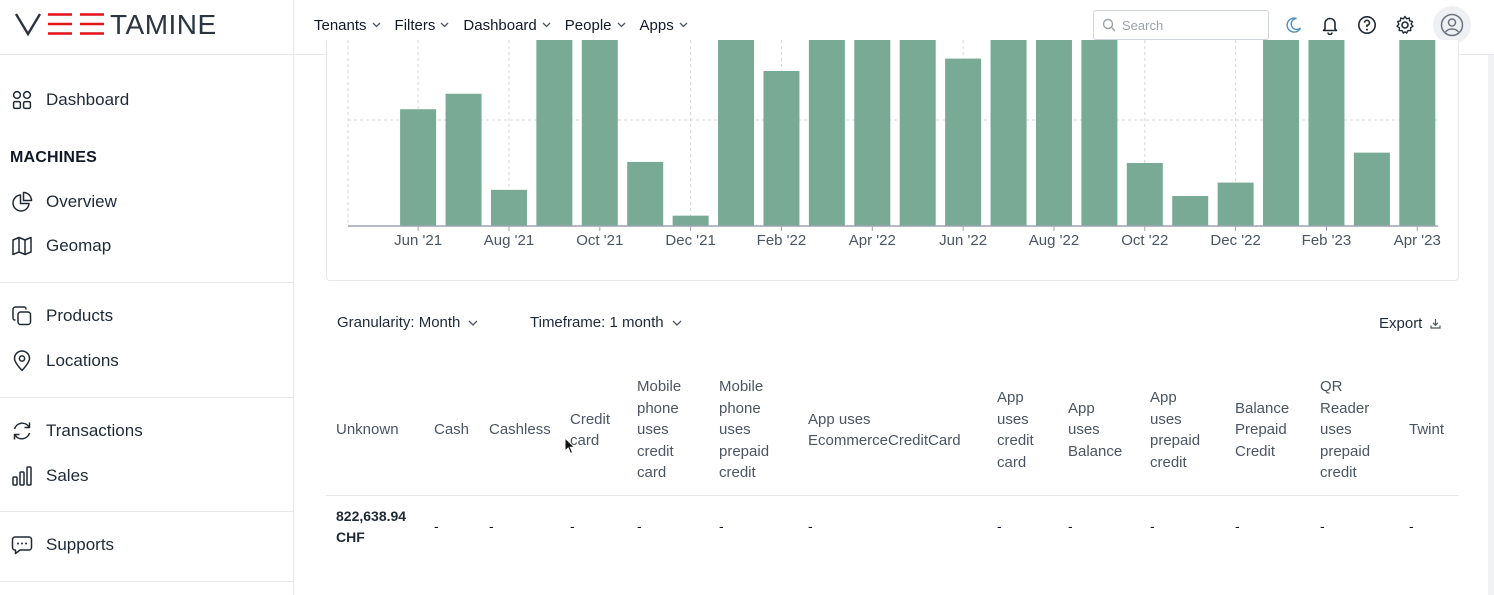 This screenshot has height=595, width=1494. I want to click on table-cell-line: 822,638.94, so click(371, 516).